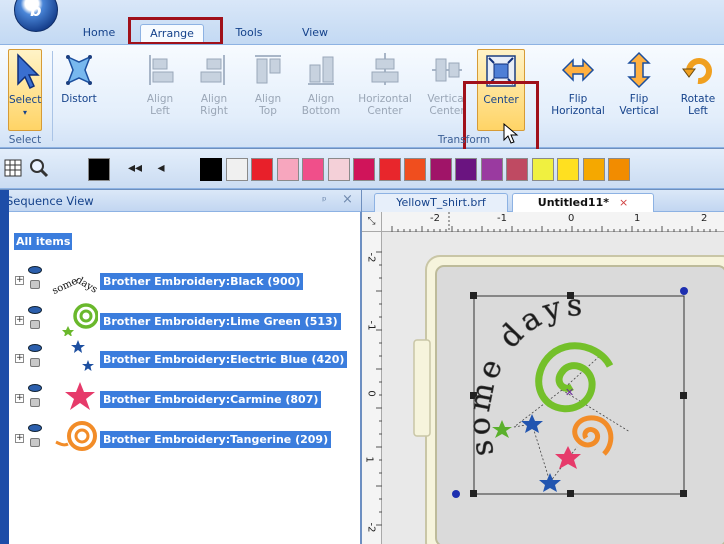 Image resolution: width=724 pixels, height=544 pixels. What do you see at coordinates (99, 169) in the screenshot?
I see `current-color-swatch` at bounding box center [99, 169].